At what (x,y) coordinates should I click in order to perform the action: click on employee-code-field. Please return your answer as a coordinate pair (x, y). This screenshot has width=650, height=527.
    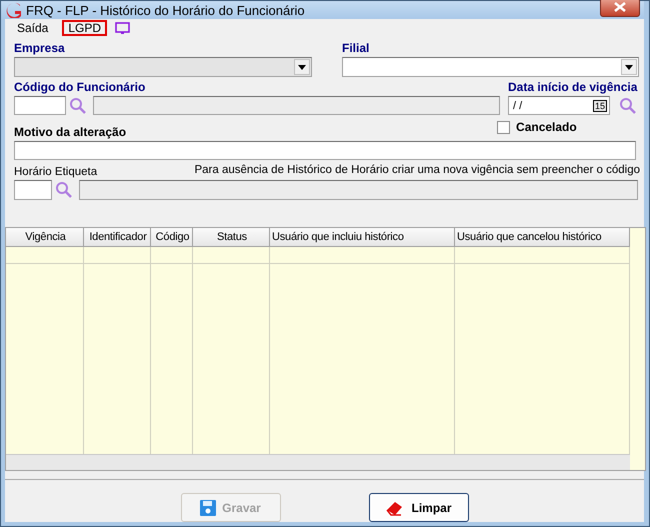
    Looking at the image, I should click on (40, 105).